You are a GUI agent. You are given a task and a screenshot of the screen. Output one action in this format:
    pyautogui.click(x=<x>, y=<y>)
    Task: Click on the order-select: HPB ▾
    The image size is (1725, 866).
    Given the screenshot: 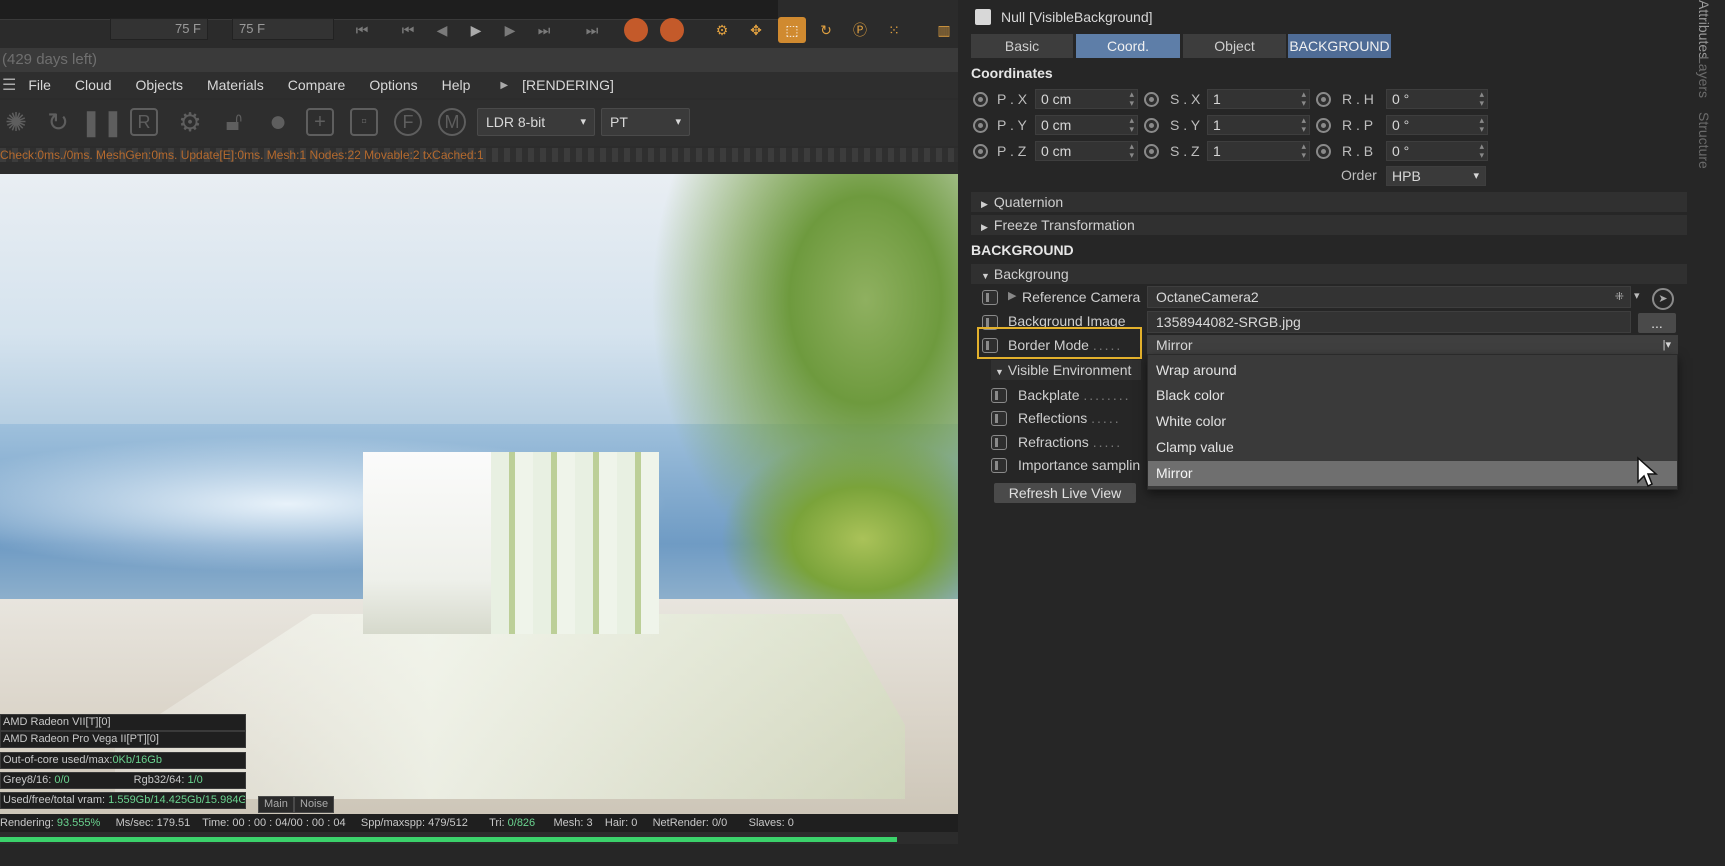 What is the action you would take?
    pyautogui.click(x=1436, y=176)
    